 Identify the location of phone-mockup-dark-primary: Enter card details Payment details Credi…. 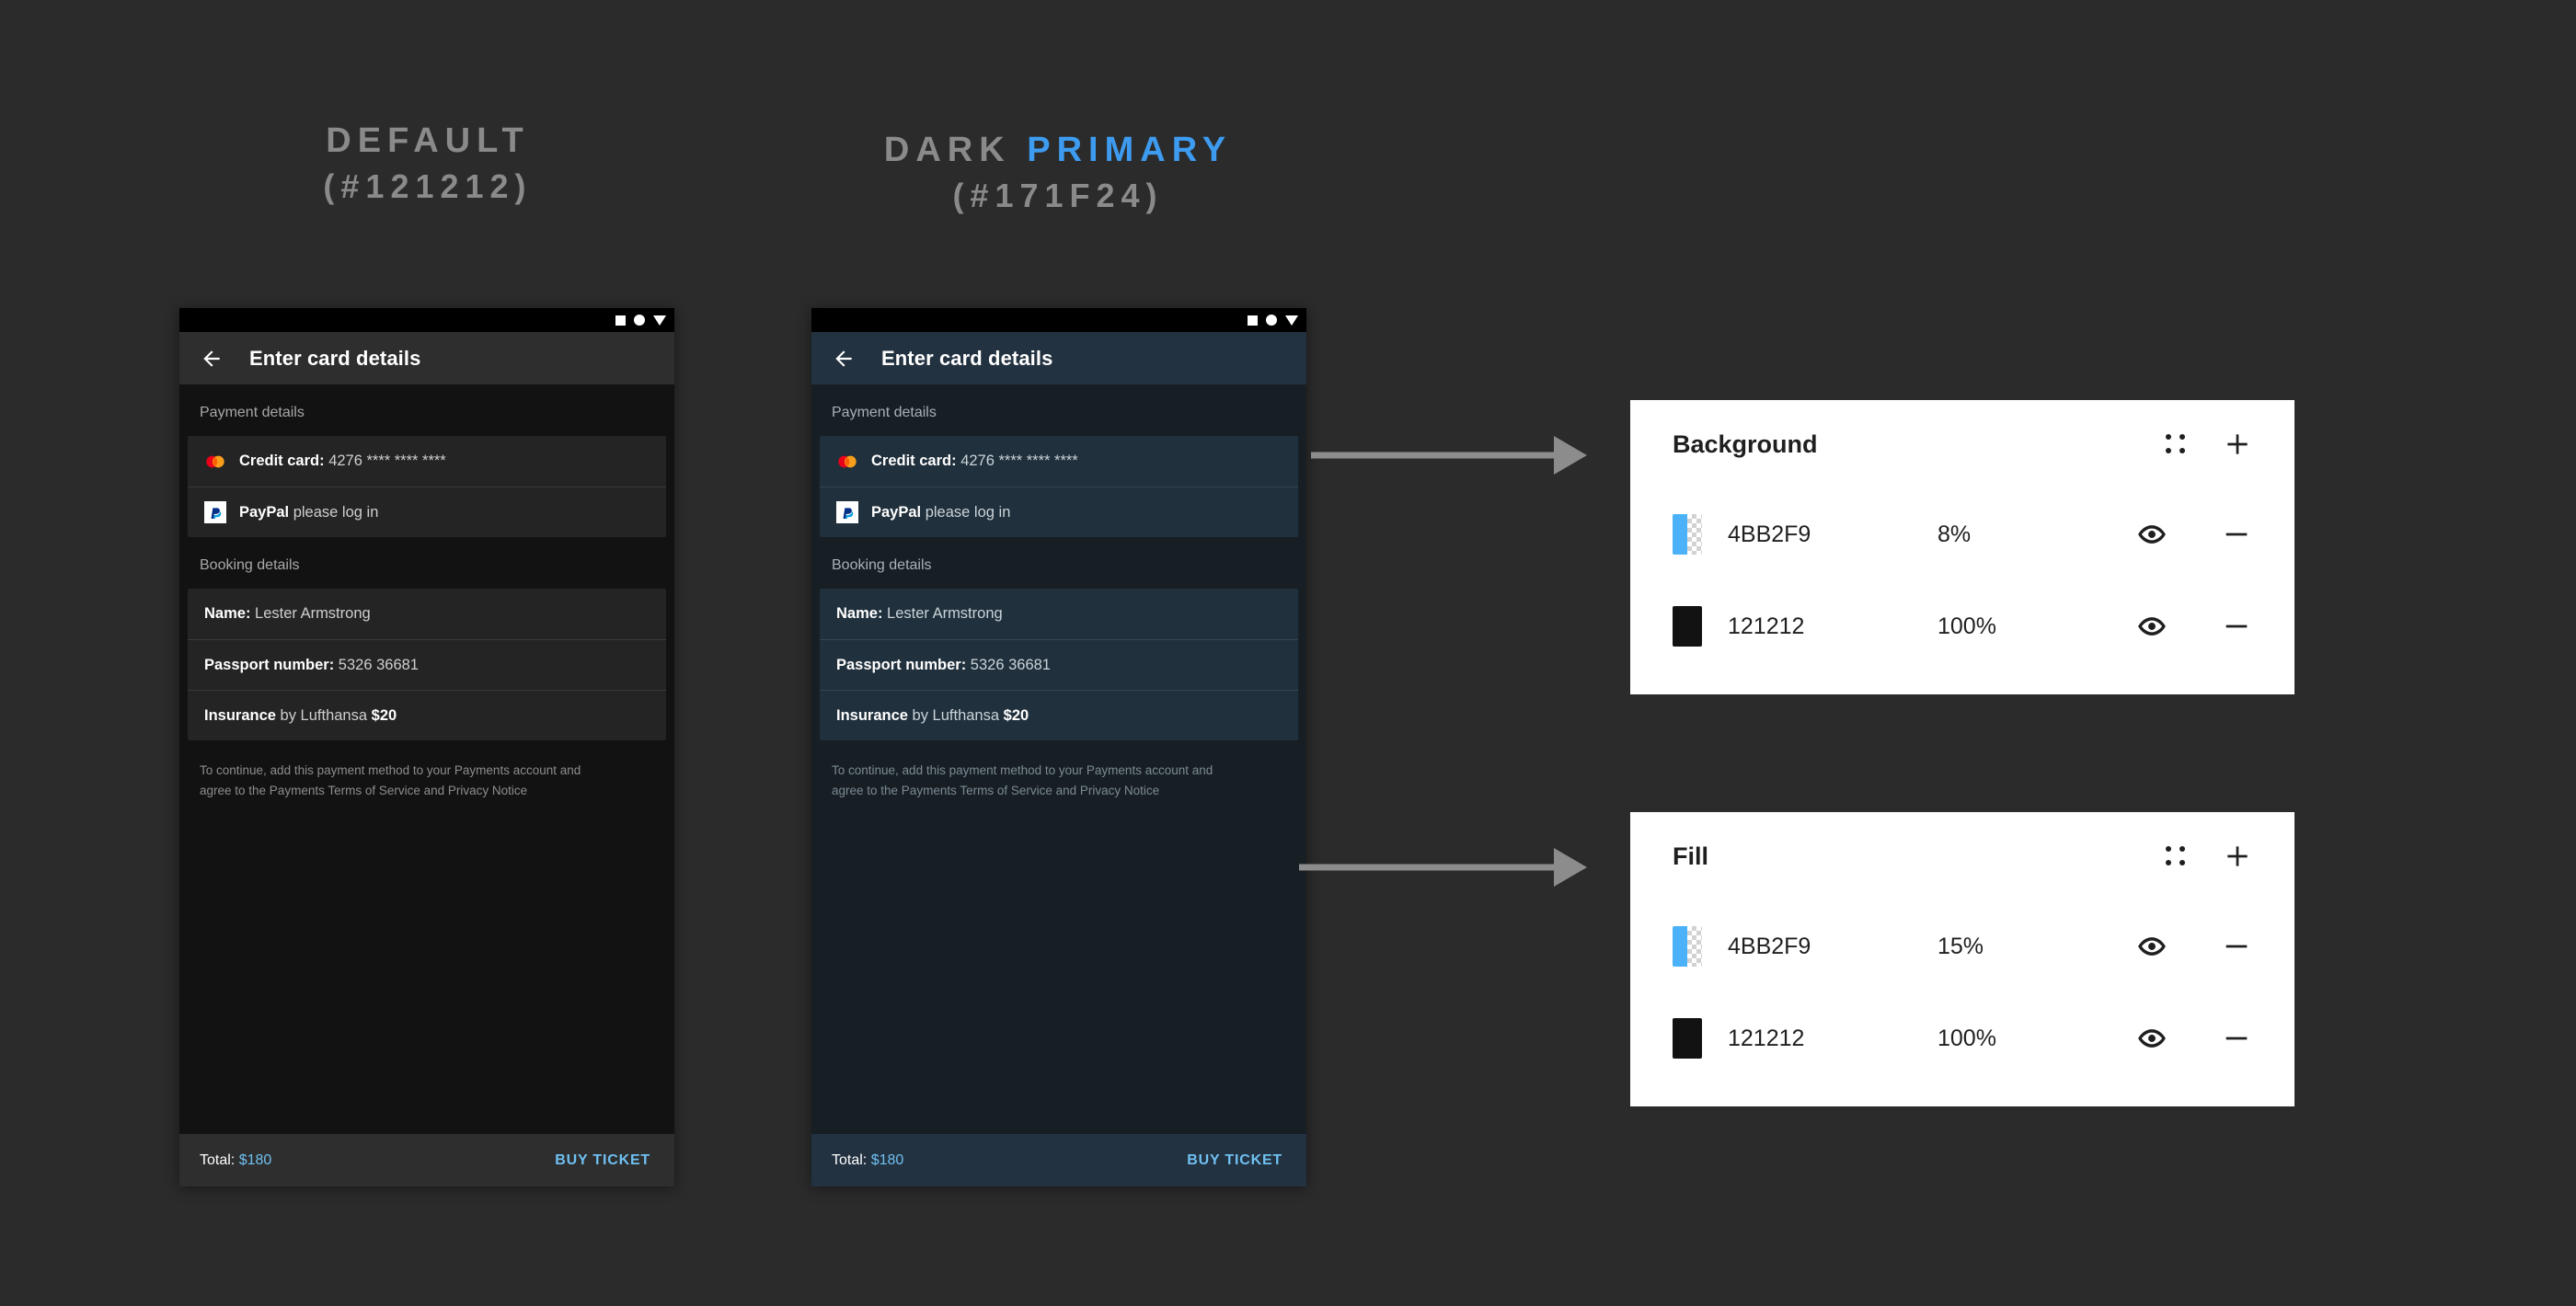
(1058, 747).